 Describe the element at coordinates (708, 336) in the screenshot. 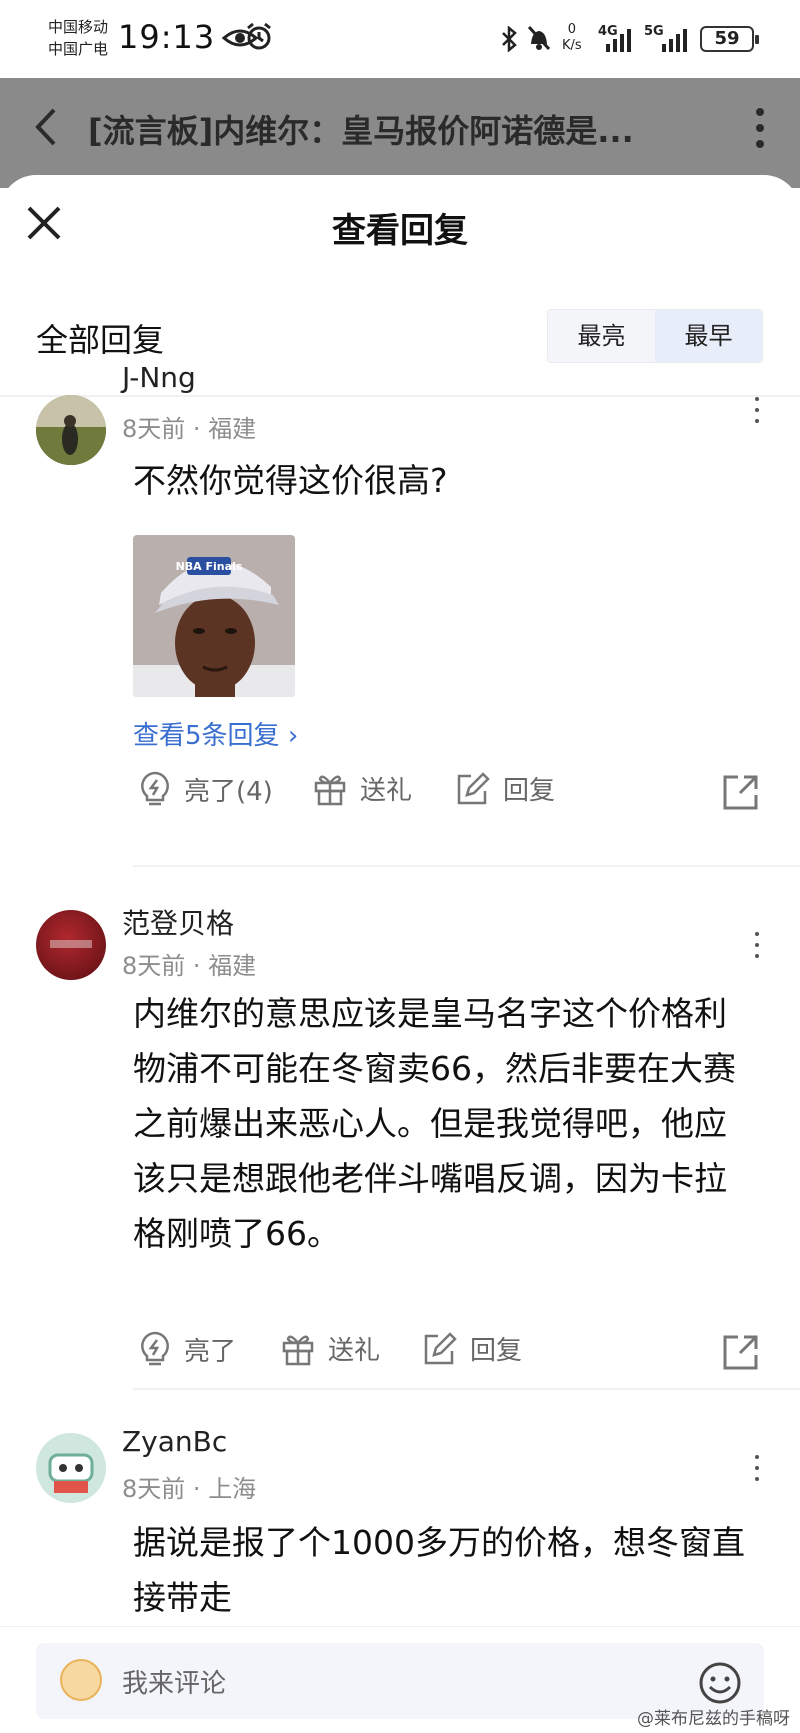

I see `sort-earliest-option: 最早` at that location.